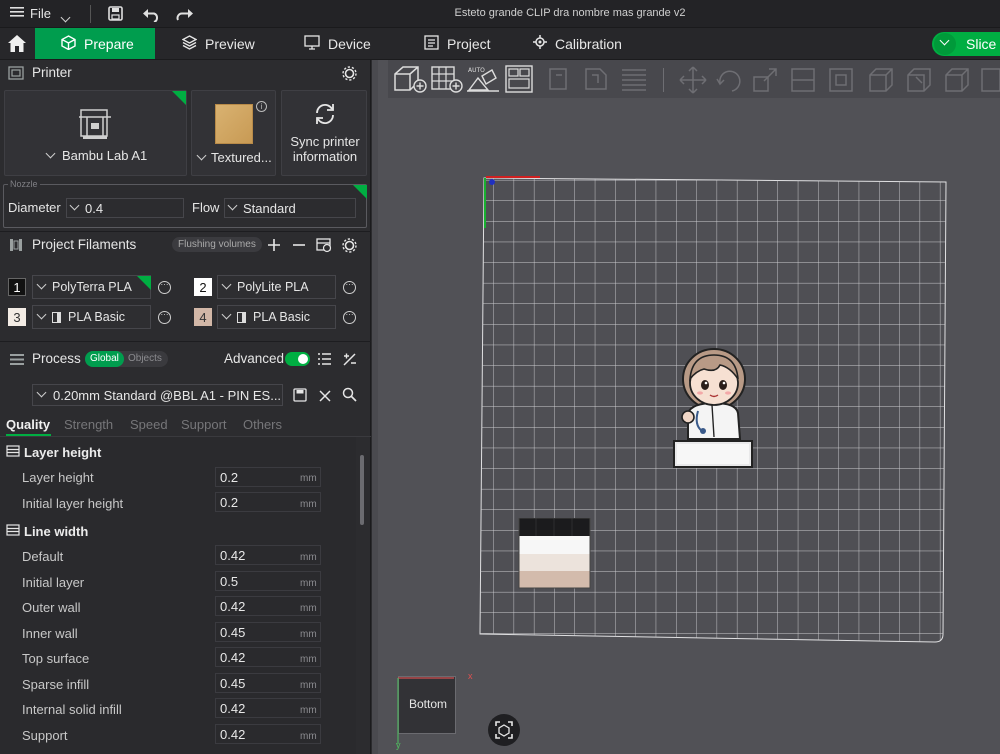 Image resolution: width=1000 pixels, height=754 pixels. I want to click on printer-model-icon, so click(95, 126).